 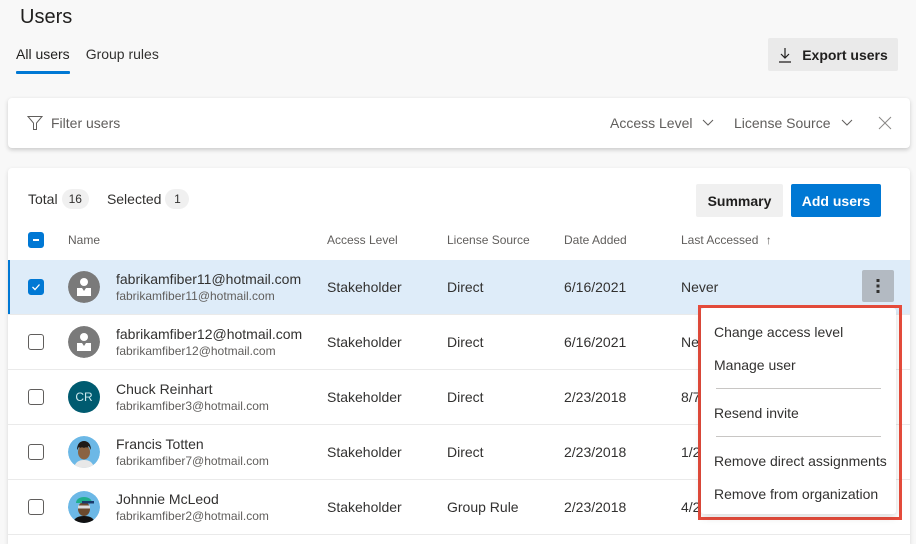 What do you see at coordinates (209, 279) in the screenshot?
I see `user-display-name: fabrikamfiber11@hotmail.com` at bounding box center [209, 279].